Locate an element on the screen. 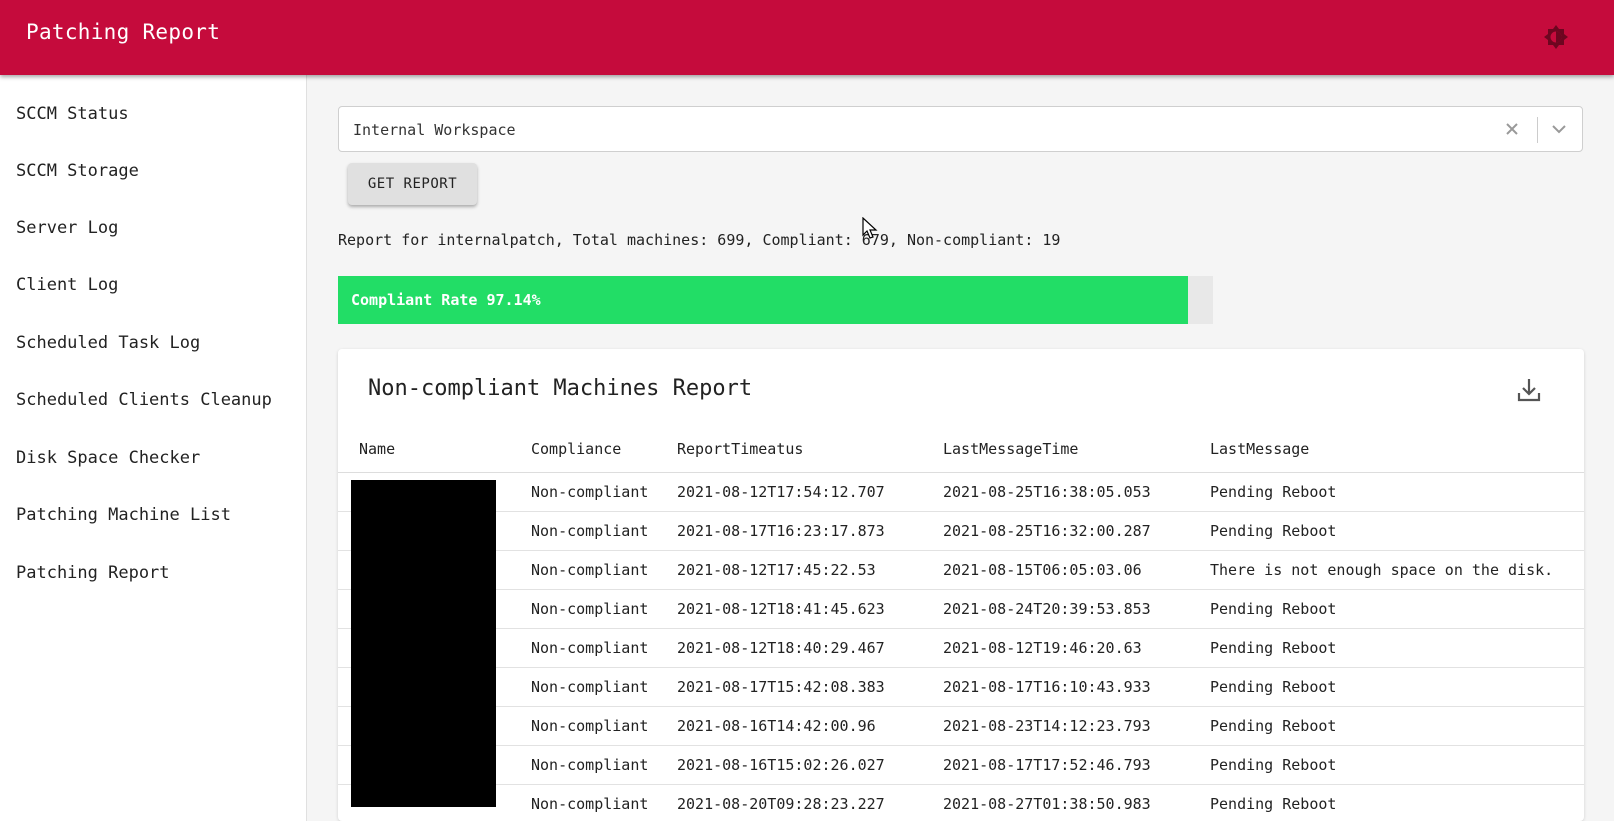  report-title: Non-compliant Machines Report is located at coordinates (560, 388).